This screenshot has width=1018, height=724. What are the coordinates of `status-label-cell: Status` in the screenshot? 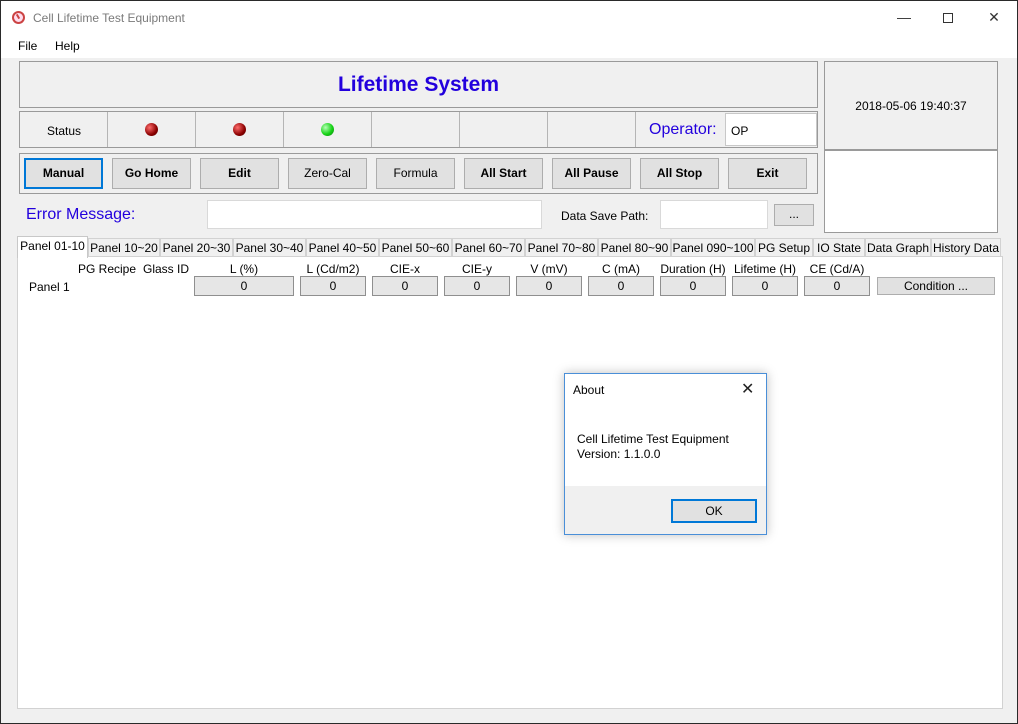 It's located at (64, 129).